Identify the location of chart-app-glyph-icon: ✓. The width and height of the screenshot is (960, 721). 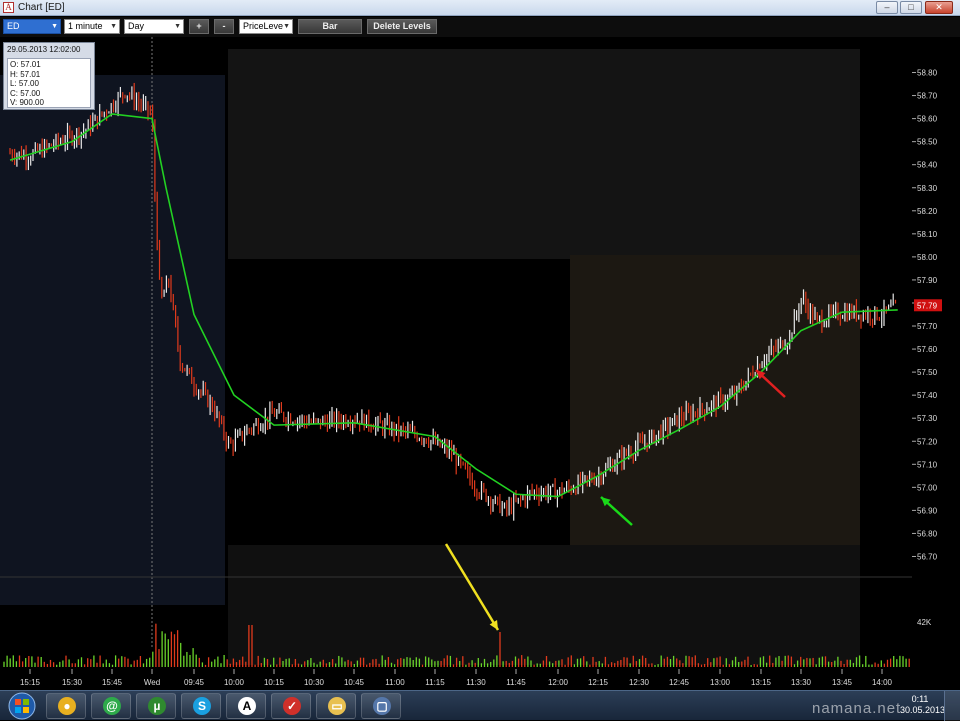
(292, 706).